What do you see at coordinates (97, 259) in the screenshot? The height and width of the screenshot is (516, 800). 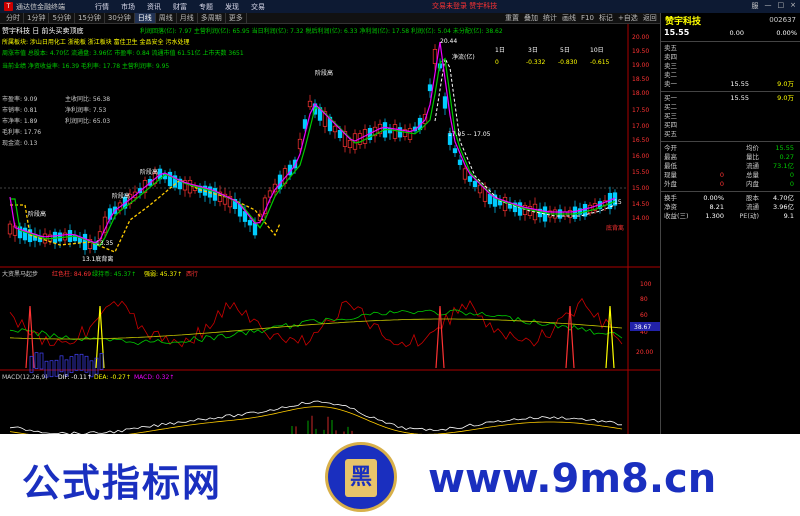 I see `annotation-bottom-divergence: 13.1底背离` at bounding box center [97, 259].